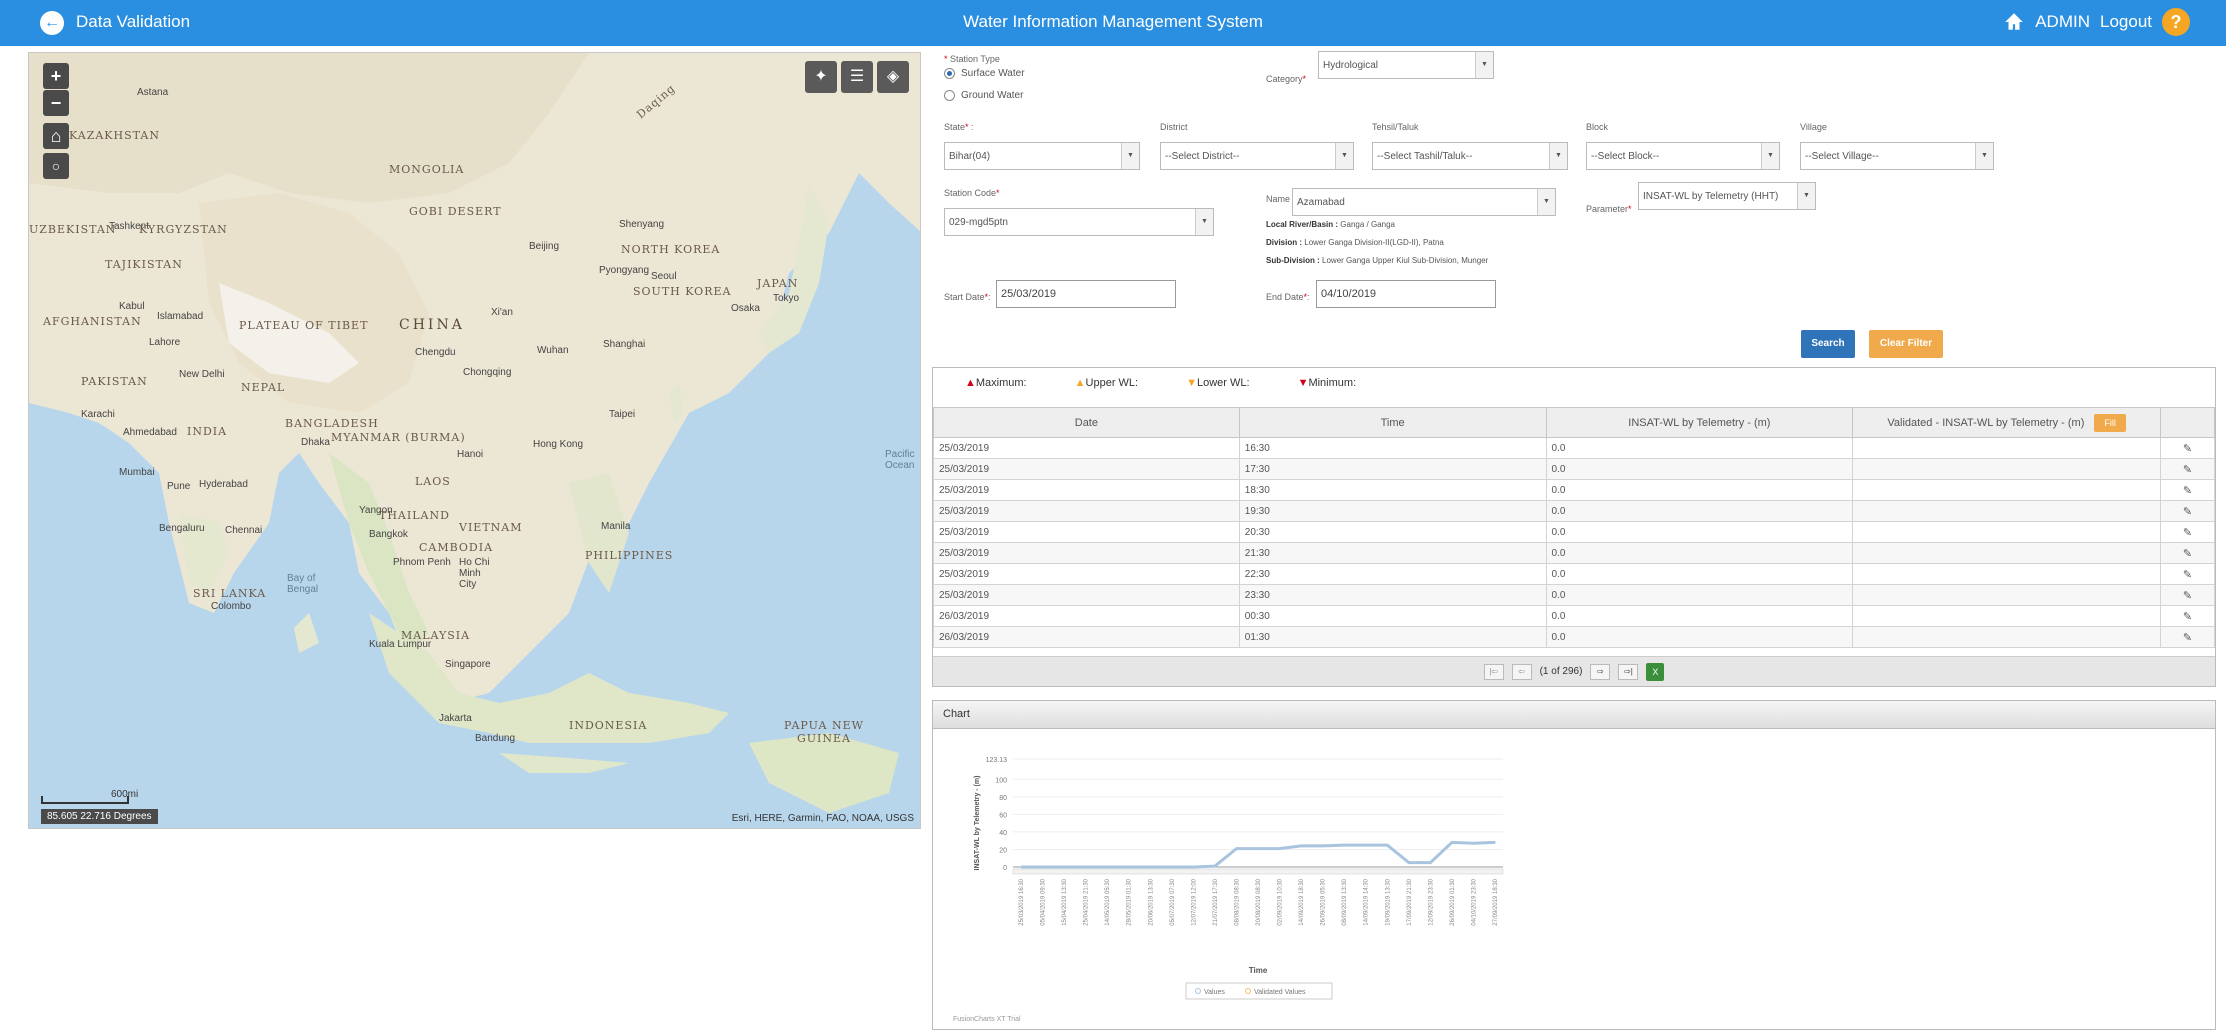 The image size is (2226, 1034). I want to click on table-row: 25/03/2019 22:30 0.0 ✎, so click(1574, 574).